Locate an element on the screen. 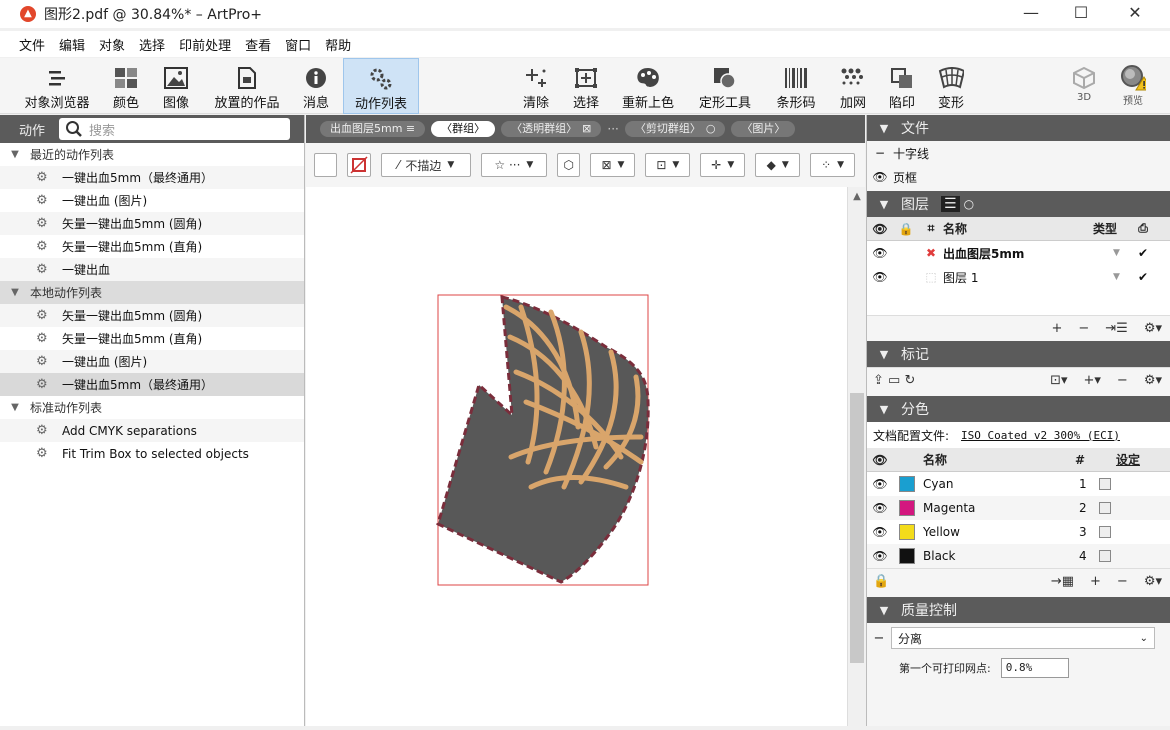  circle-view-icon: ○ is located at coordinates (969, 204).